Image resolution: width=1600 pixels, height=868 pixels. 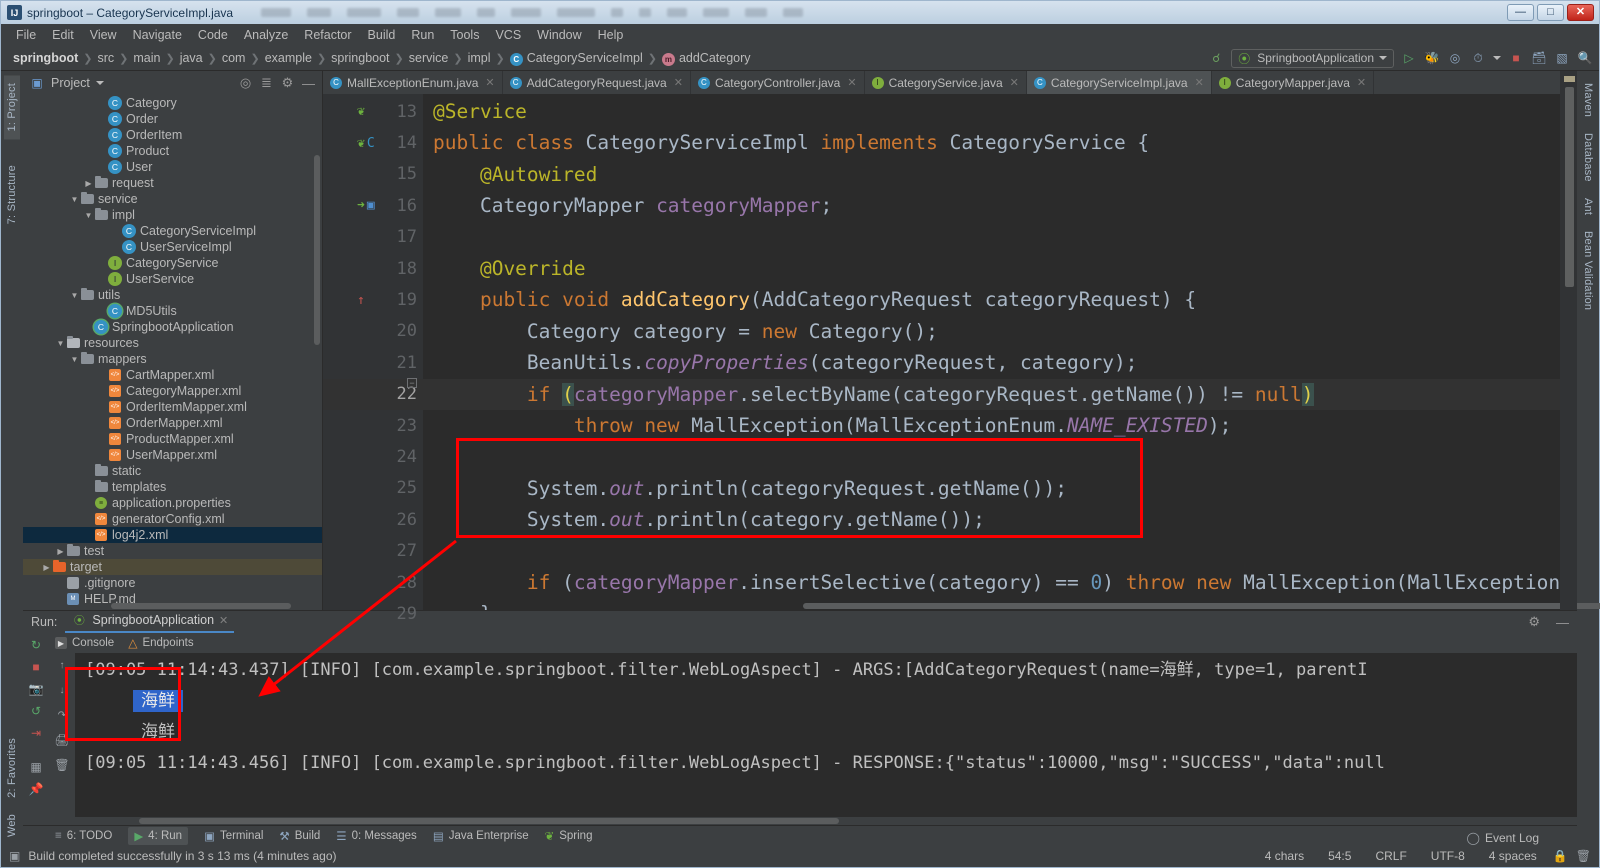 I want to click on tool-window-4-run: ▶ 4: Run, so click(x=158, y=835).